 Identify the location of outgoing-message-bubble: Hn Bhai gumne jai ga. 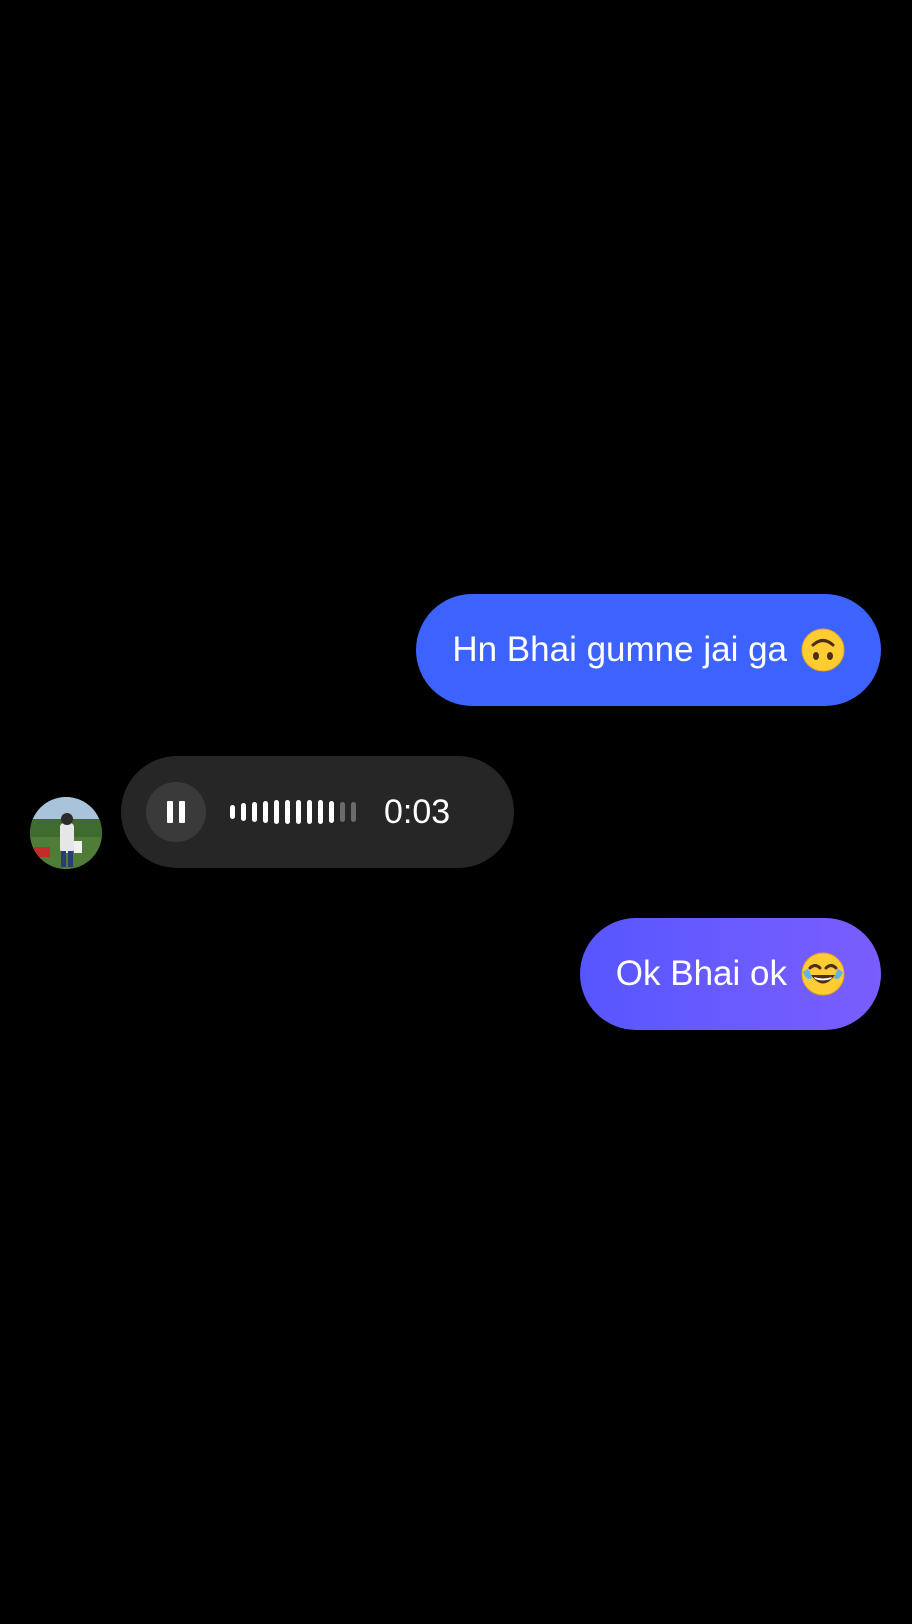
(648, 650).